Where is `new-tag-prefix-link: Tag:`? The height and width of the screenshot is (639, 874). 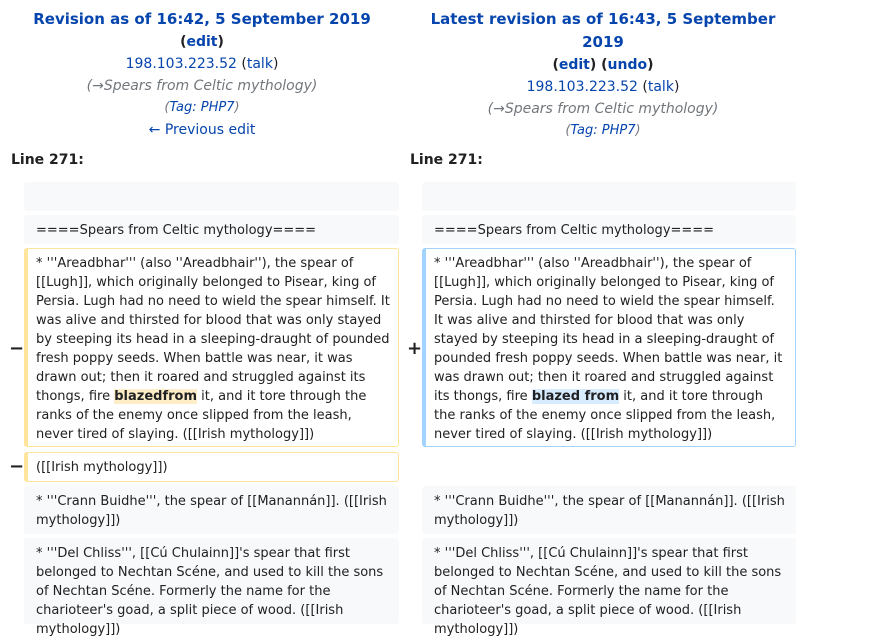 new-tag-prefix-link: Tag: is located at coordinates (583, 130).